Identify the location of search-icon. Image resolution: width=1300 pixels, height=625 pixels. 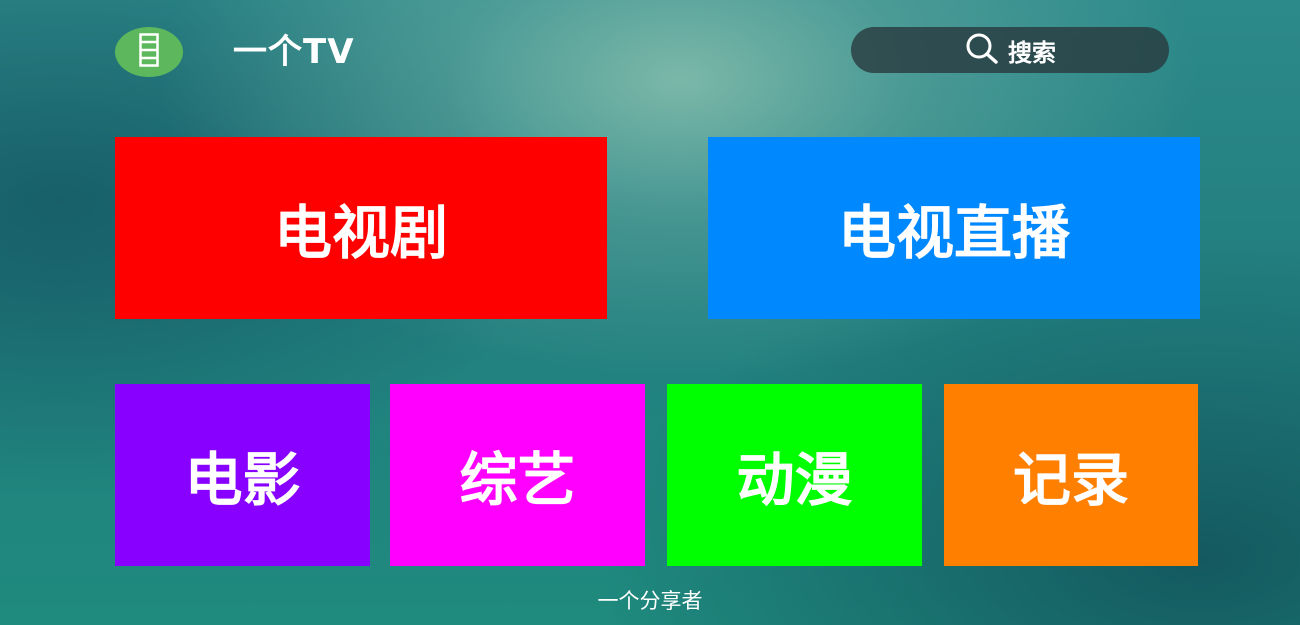
(983, 50).